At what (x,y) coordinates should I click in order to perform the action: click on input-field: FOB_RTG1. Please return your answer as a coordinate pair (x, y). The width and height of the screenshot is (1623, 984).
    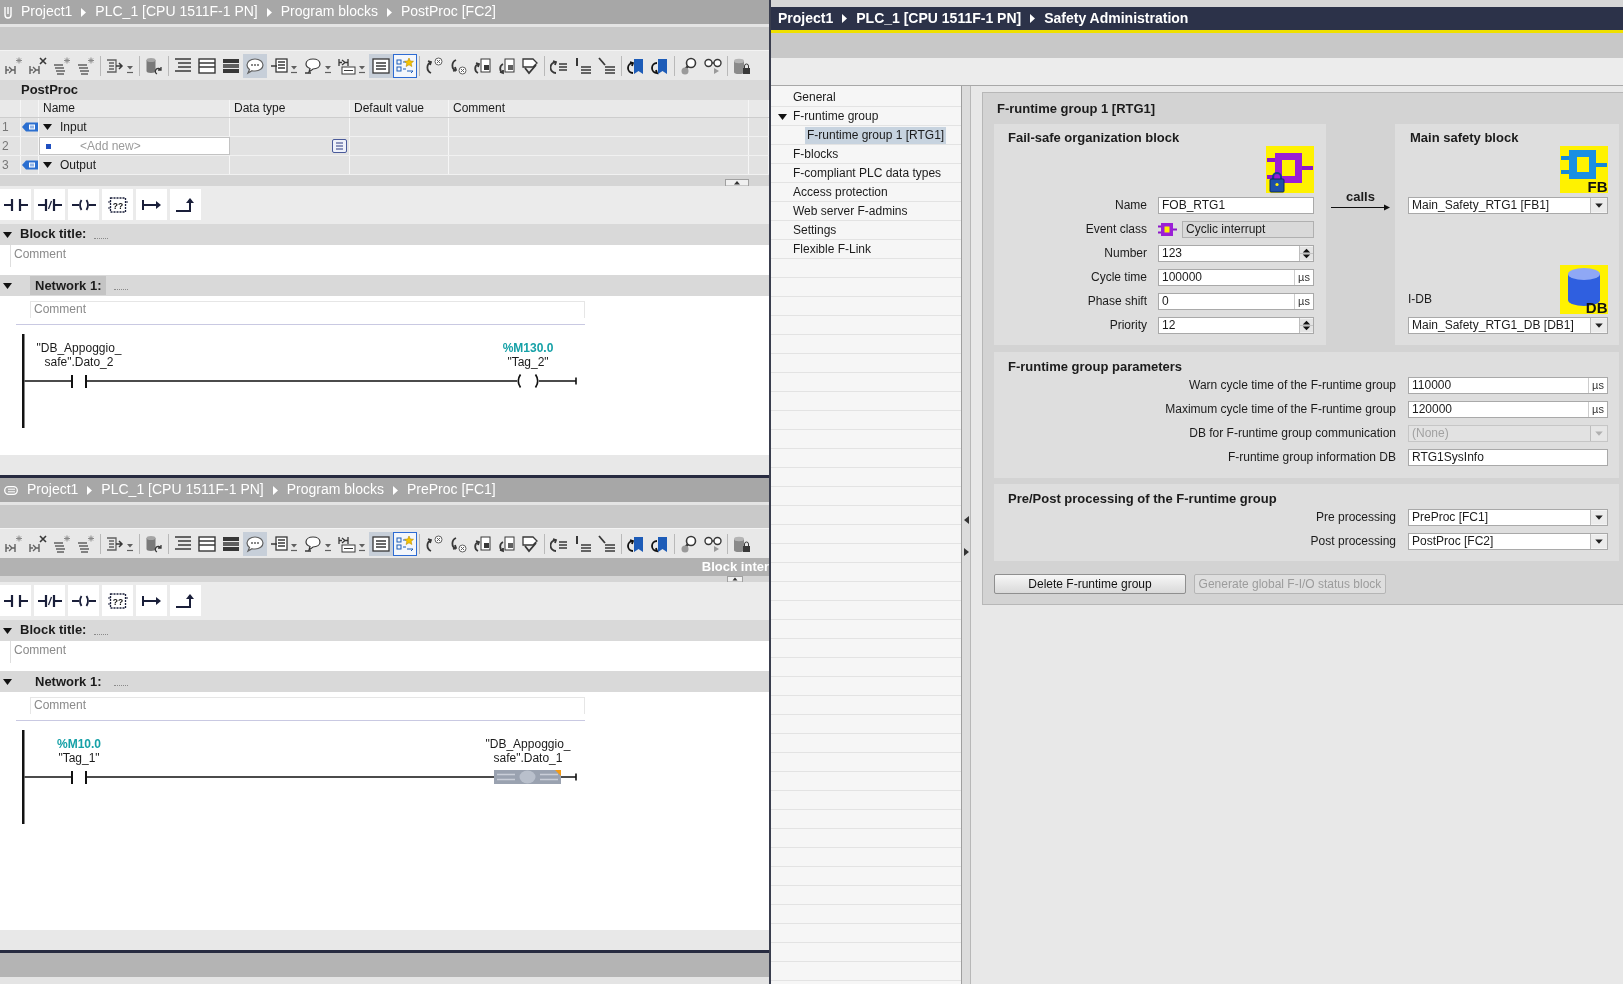
    Looking at the image, I should click on (1236, 205).